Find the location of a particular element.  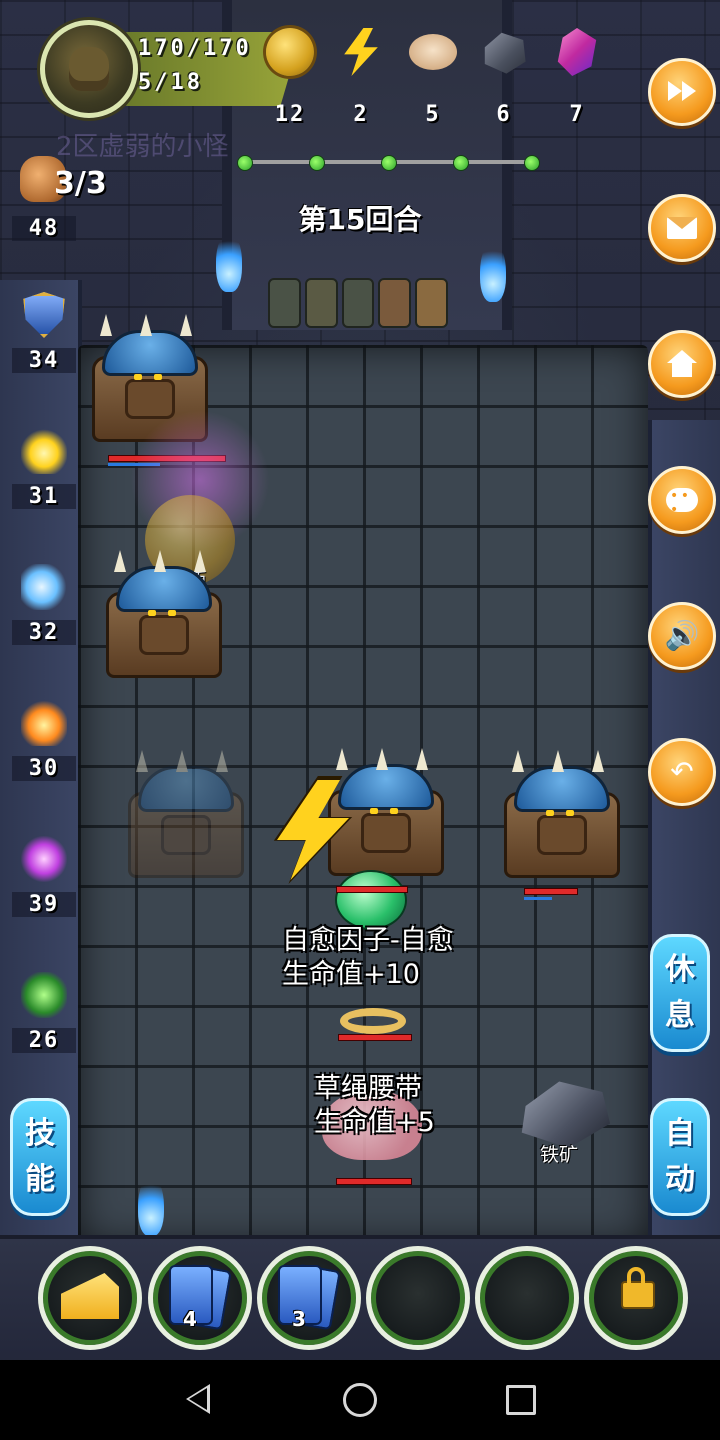

envelope-icon is located at coordinates (682, 228).